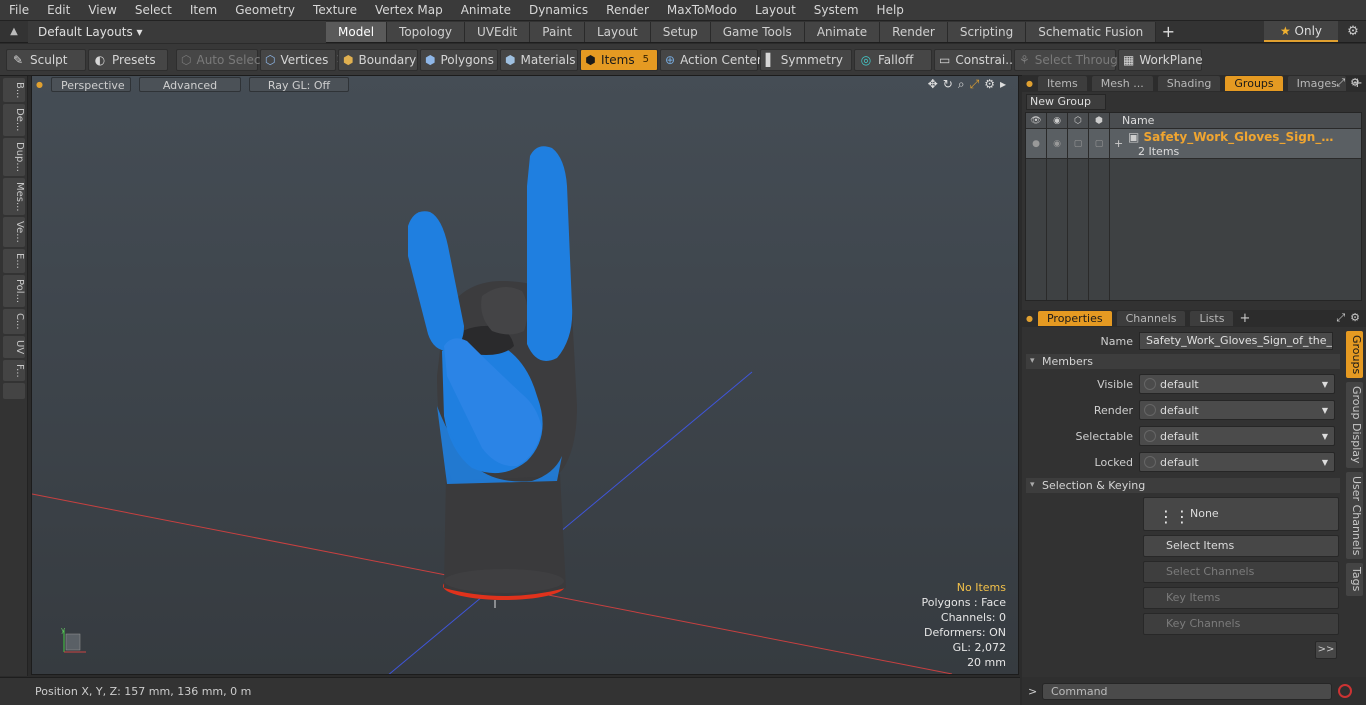  What do you see at coordinates (14, 346) in the screenshot?
I see `left-tab-uv: UV` at bounding box center [14, 346].